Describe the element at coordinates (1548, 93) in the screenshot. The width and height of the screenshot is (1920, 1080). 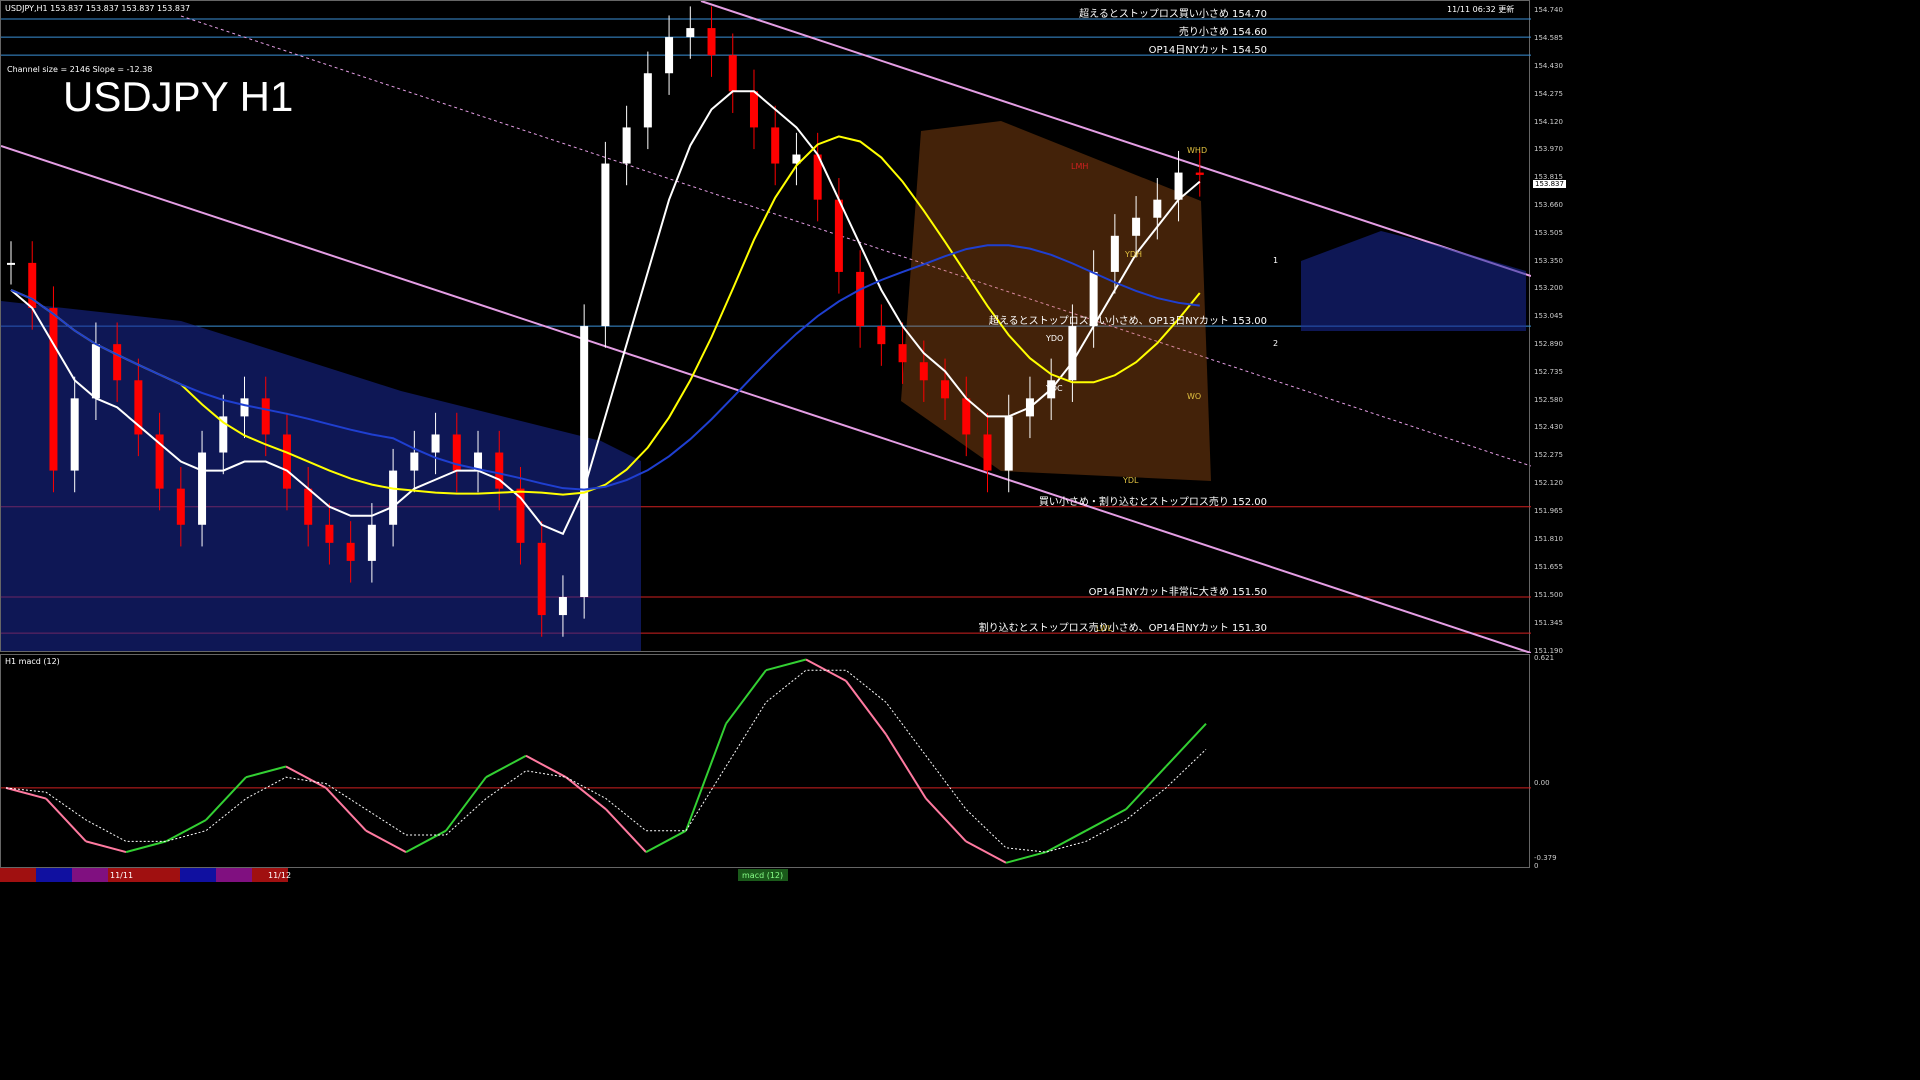
I see `price-tick: 154.275` at that location.